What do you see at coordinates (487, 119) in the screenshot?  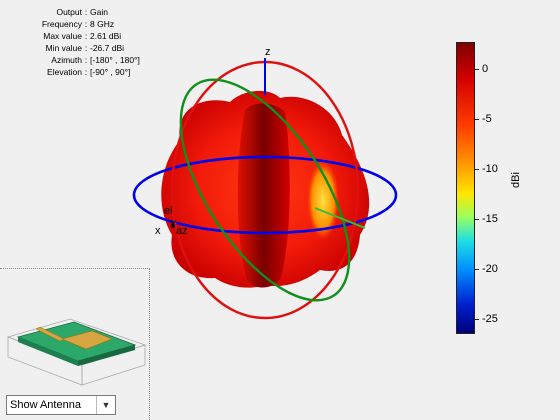 I see `colorbar-tick-label: -5` at bounding box center [487, 119].